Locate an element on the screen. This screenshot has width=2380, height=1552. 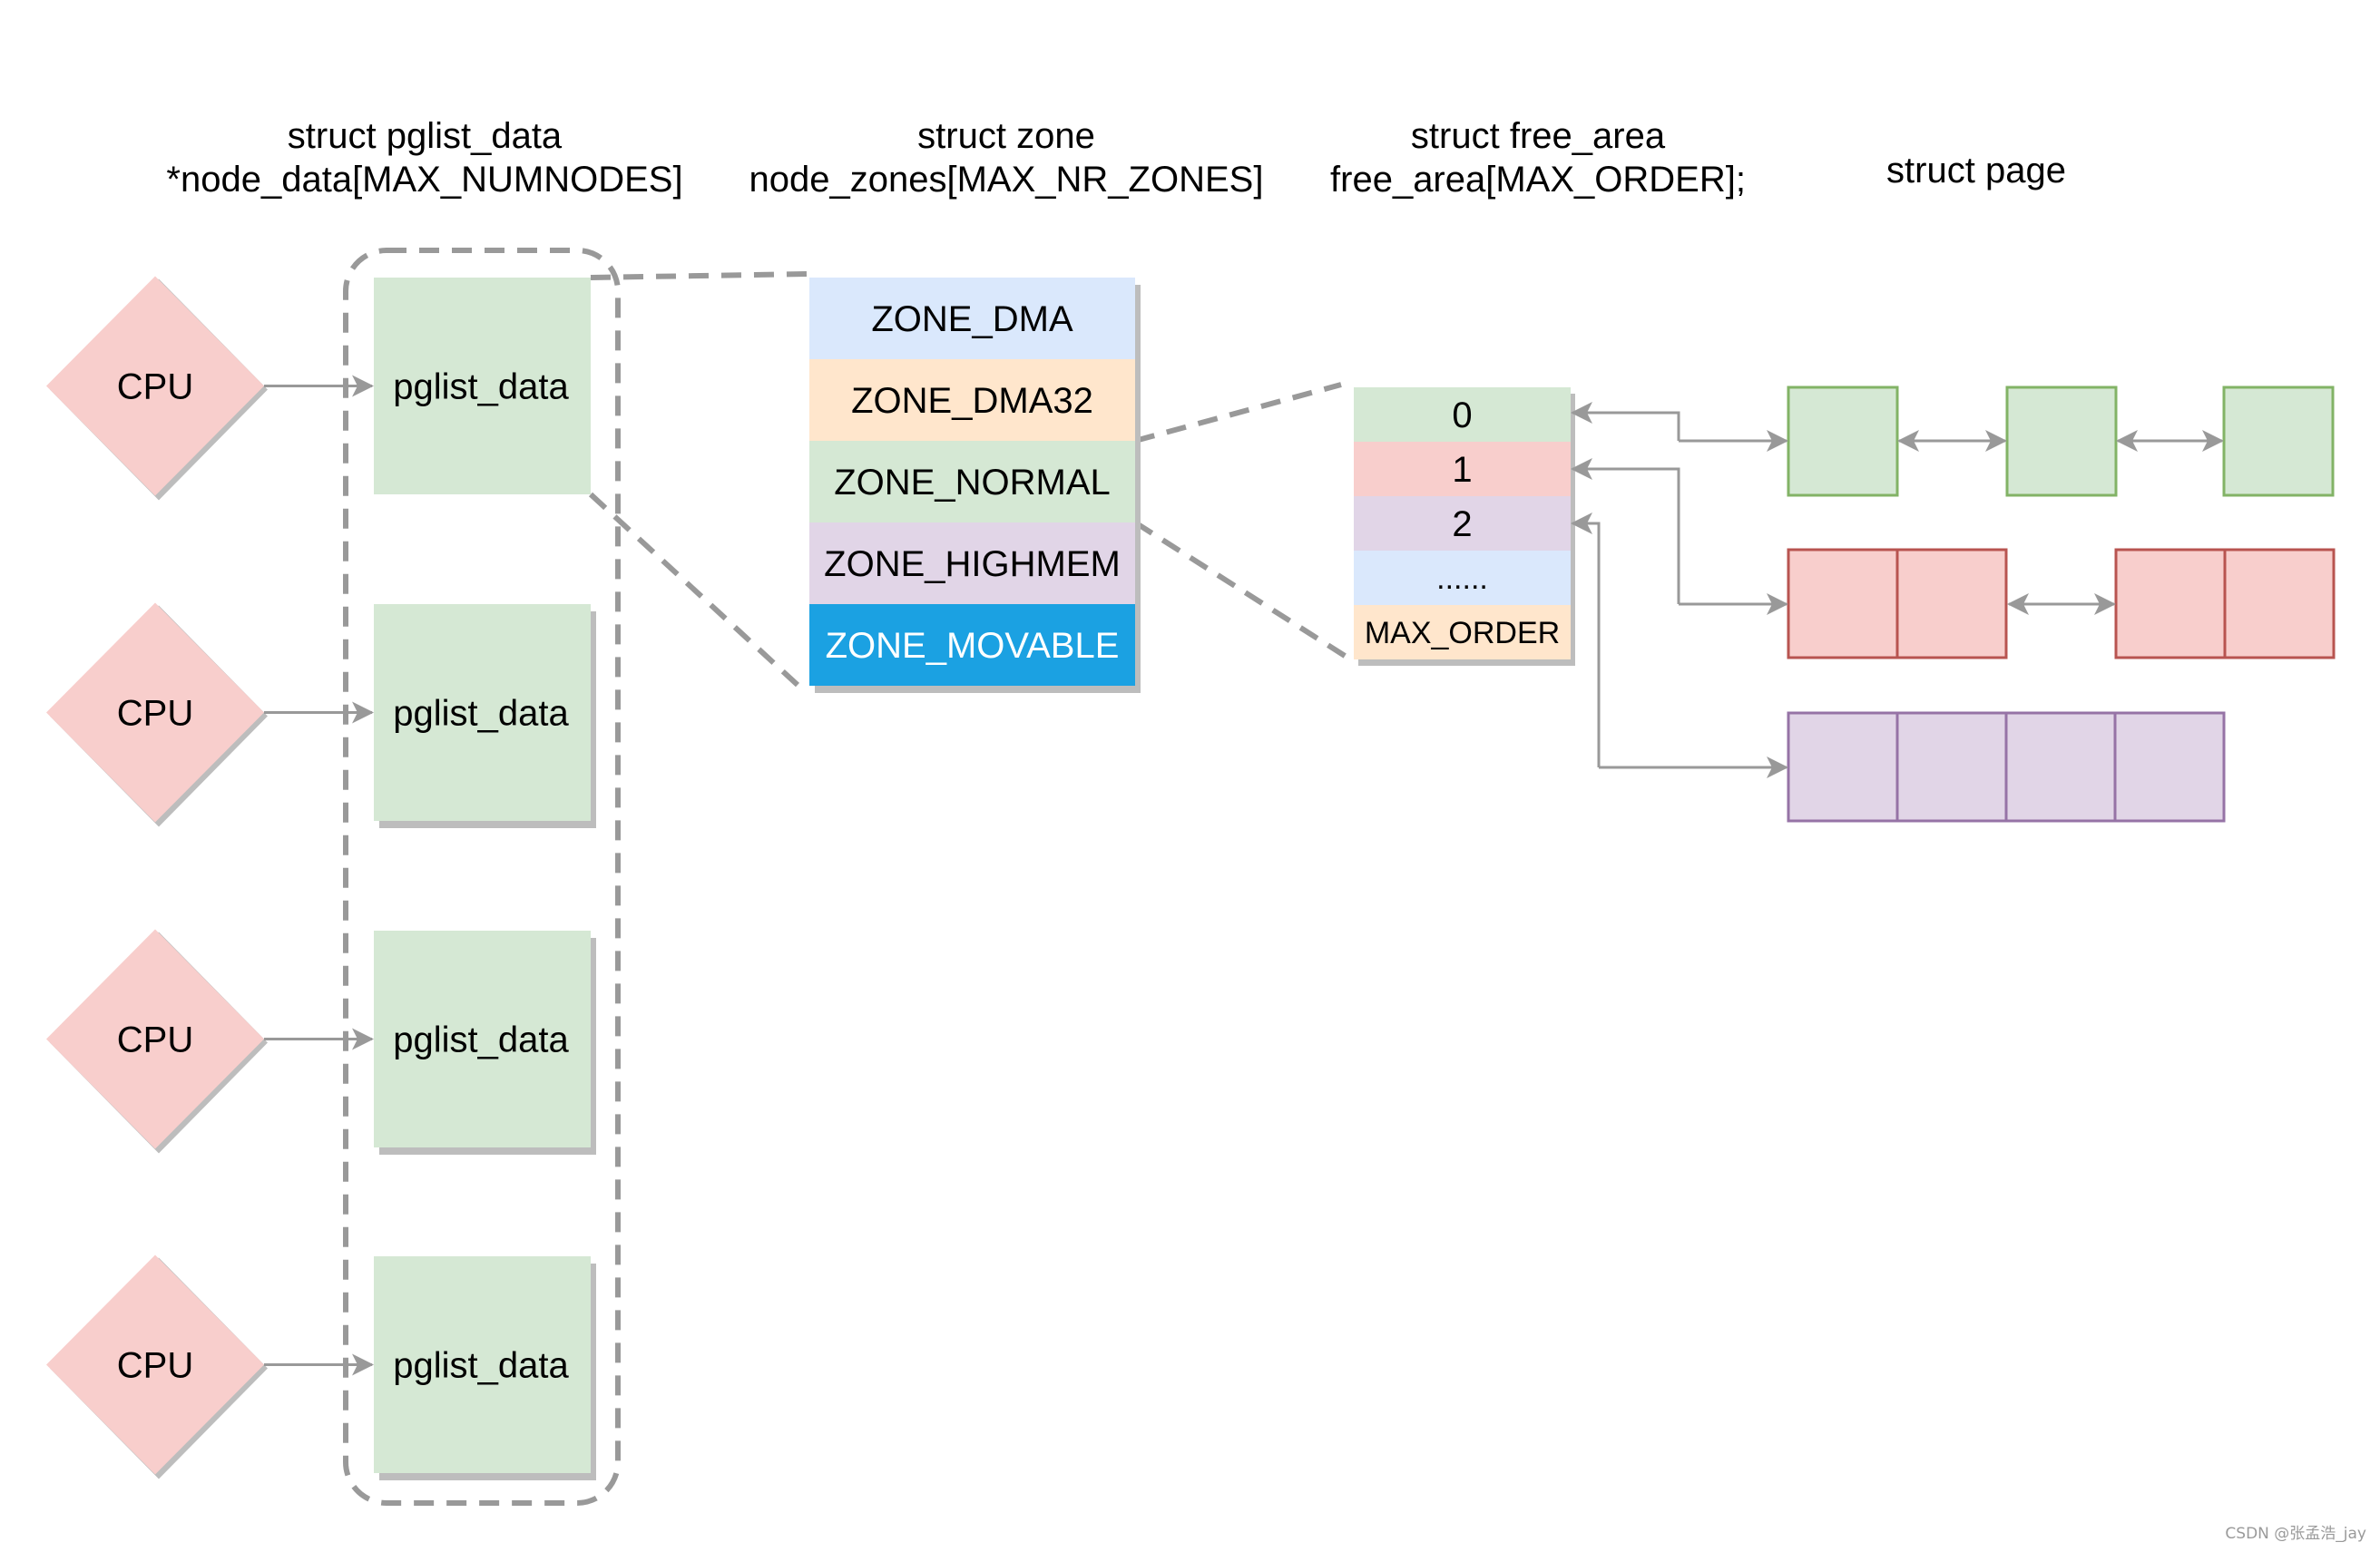
page-title: struct page is located at coordinates (1976, 170).